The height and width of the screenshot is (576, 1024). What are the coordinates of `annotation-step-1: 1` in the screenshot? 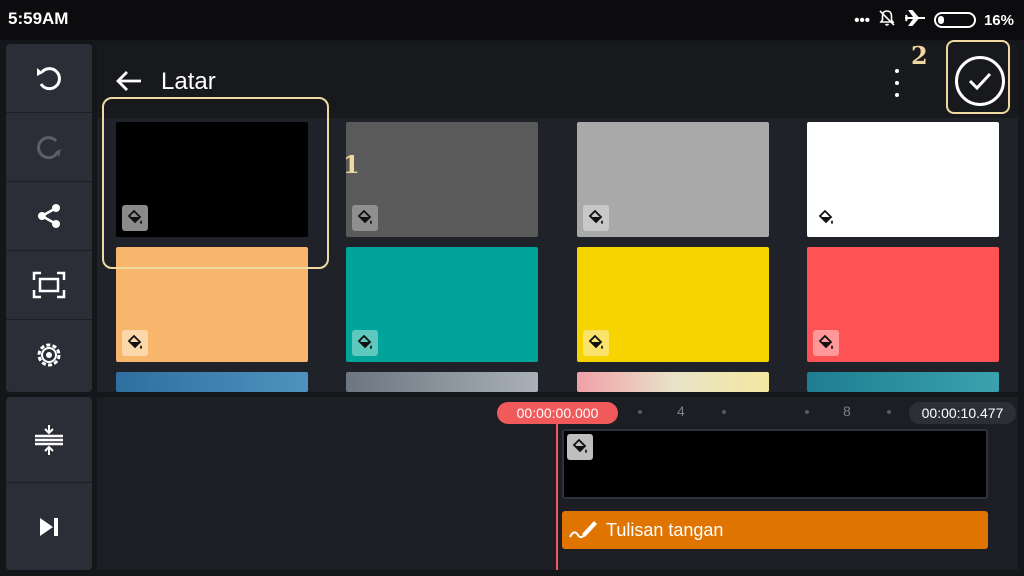 It's located at (351, 164).